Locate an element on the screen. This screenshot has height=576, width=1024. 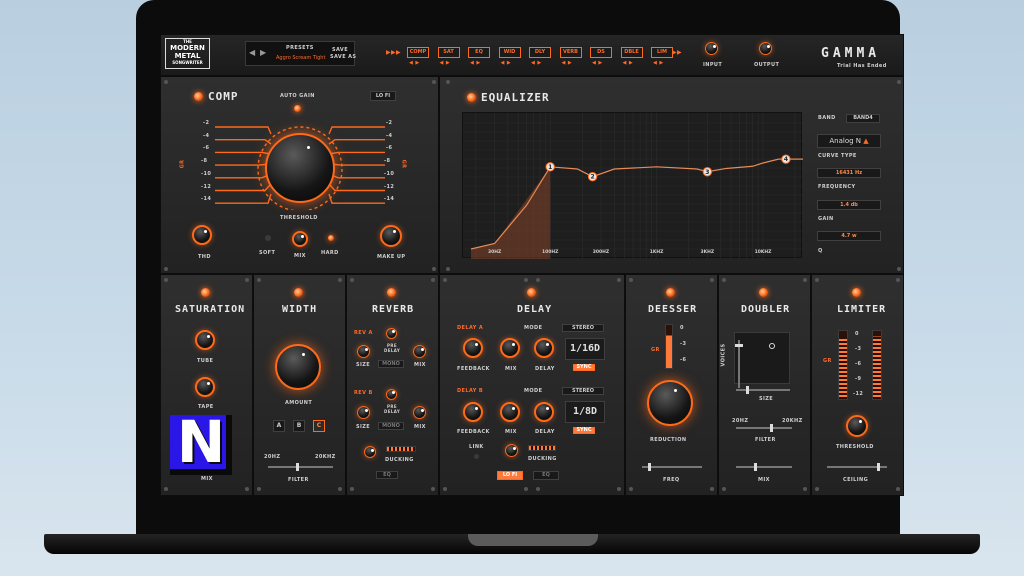
chain-wid-button: WID is located at coordinates (509, 52).